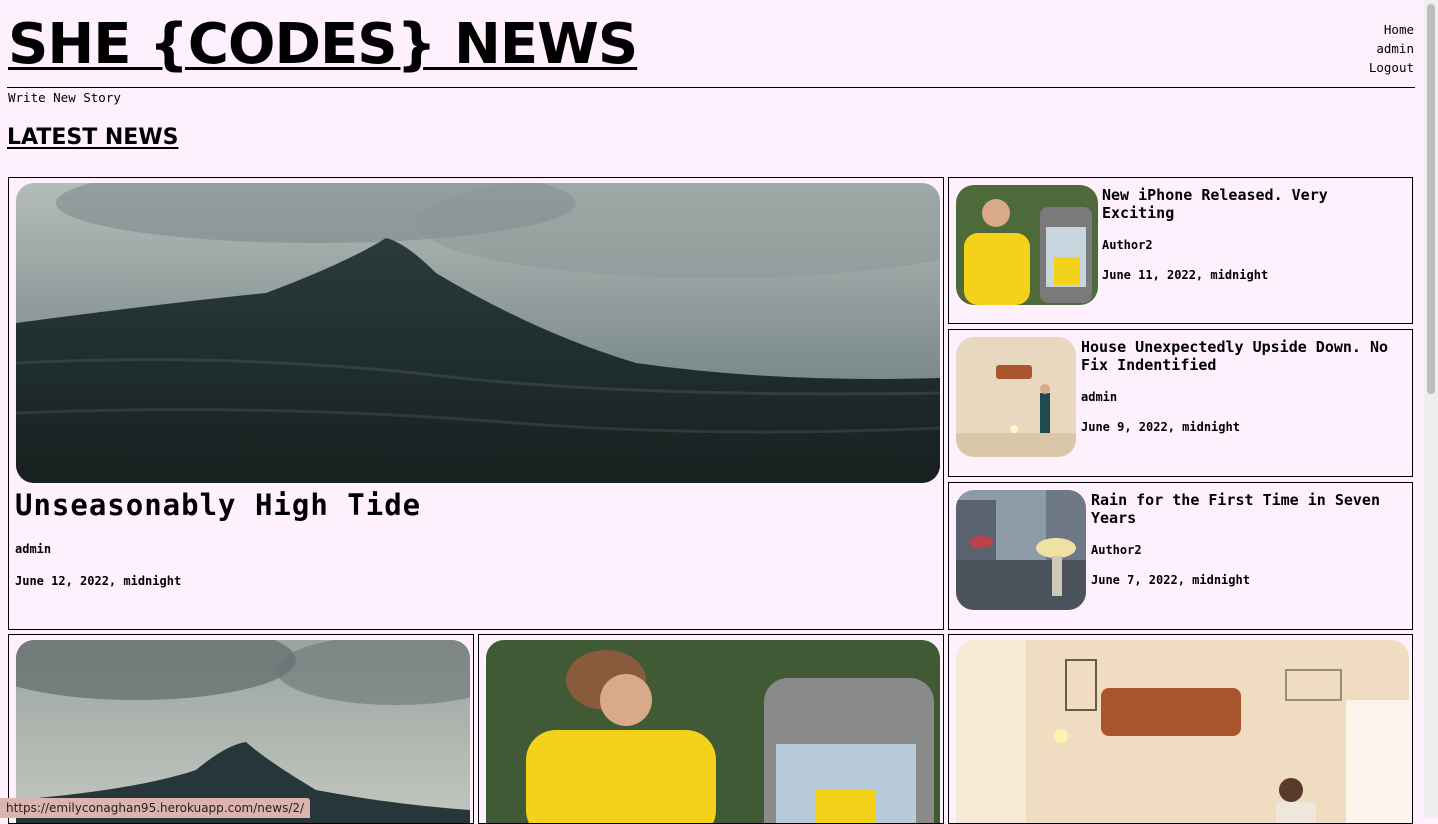  What do you see at coordinates (1431, 409) in the screenshot?
I see `page-scrollbar` at bounding box center [1431, 409].